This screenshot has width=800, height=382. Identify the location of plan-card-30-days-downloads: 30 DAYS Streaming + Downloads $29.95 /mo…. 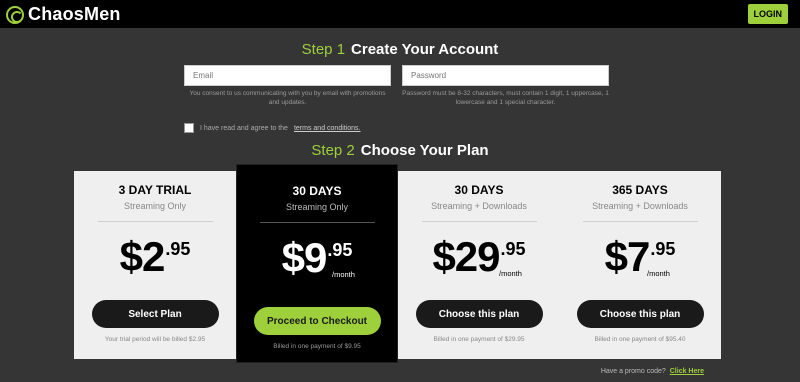
(479, 265).